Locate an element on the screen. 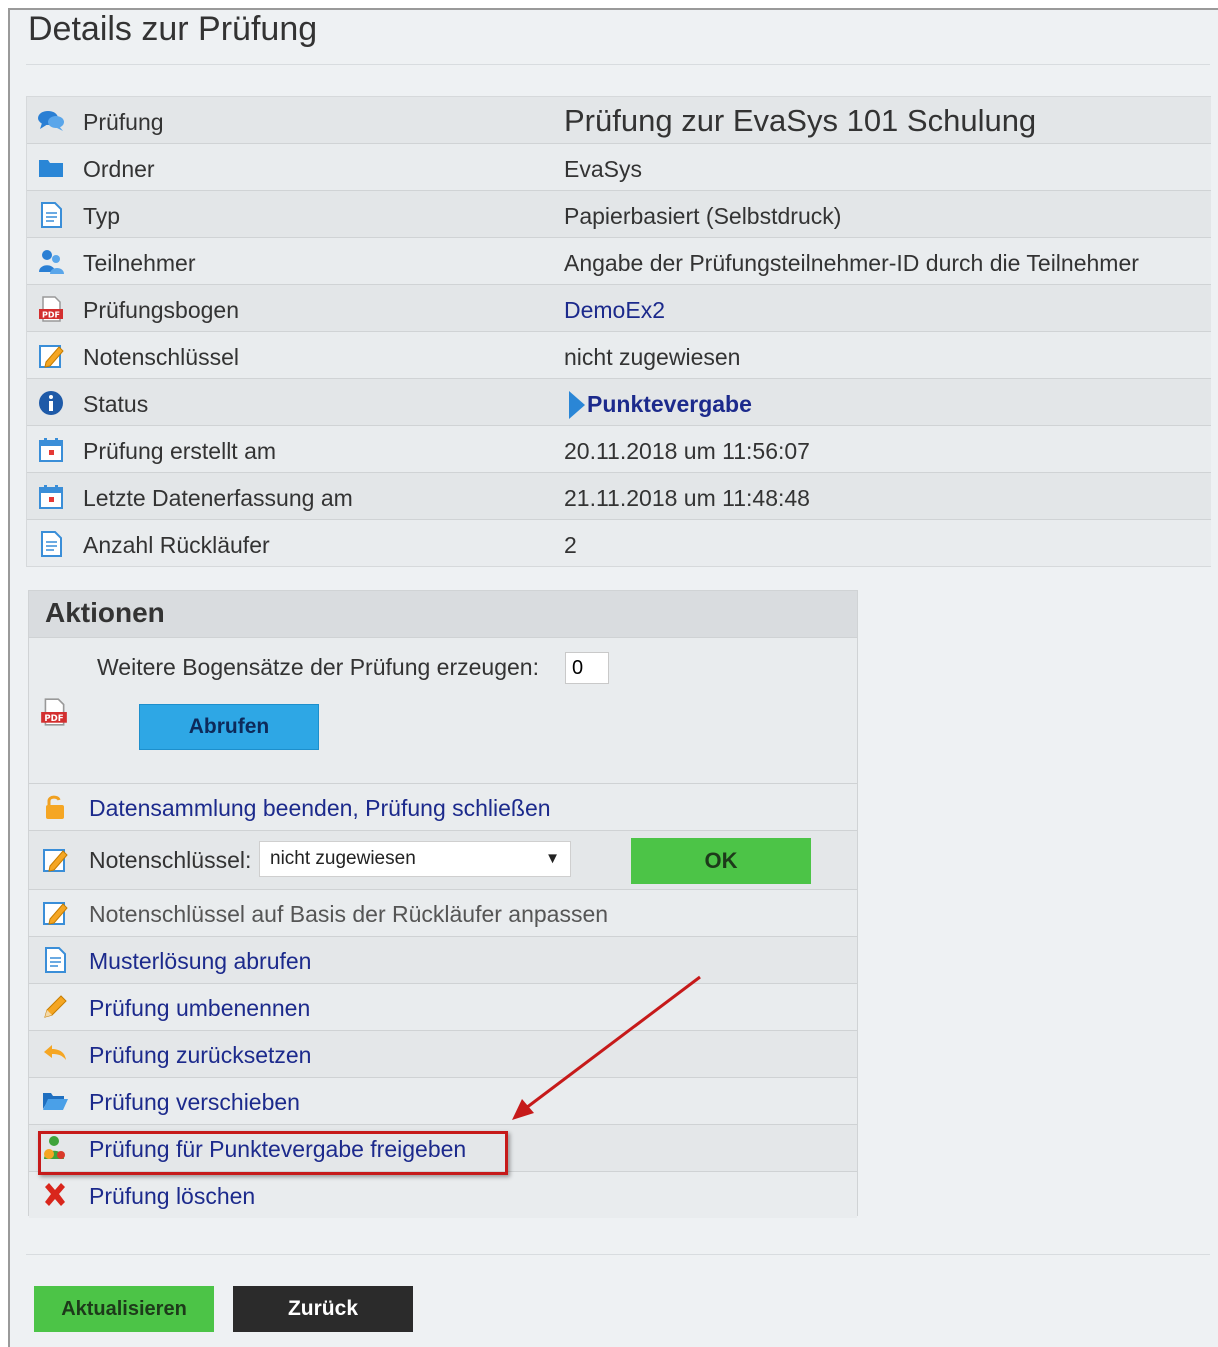 Image resolution: width=1218 pixels, height=1347 pixels. annotation-arrow-icon is located at coordinates (606, 1047).